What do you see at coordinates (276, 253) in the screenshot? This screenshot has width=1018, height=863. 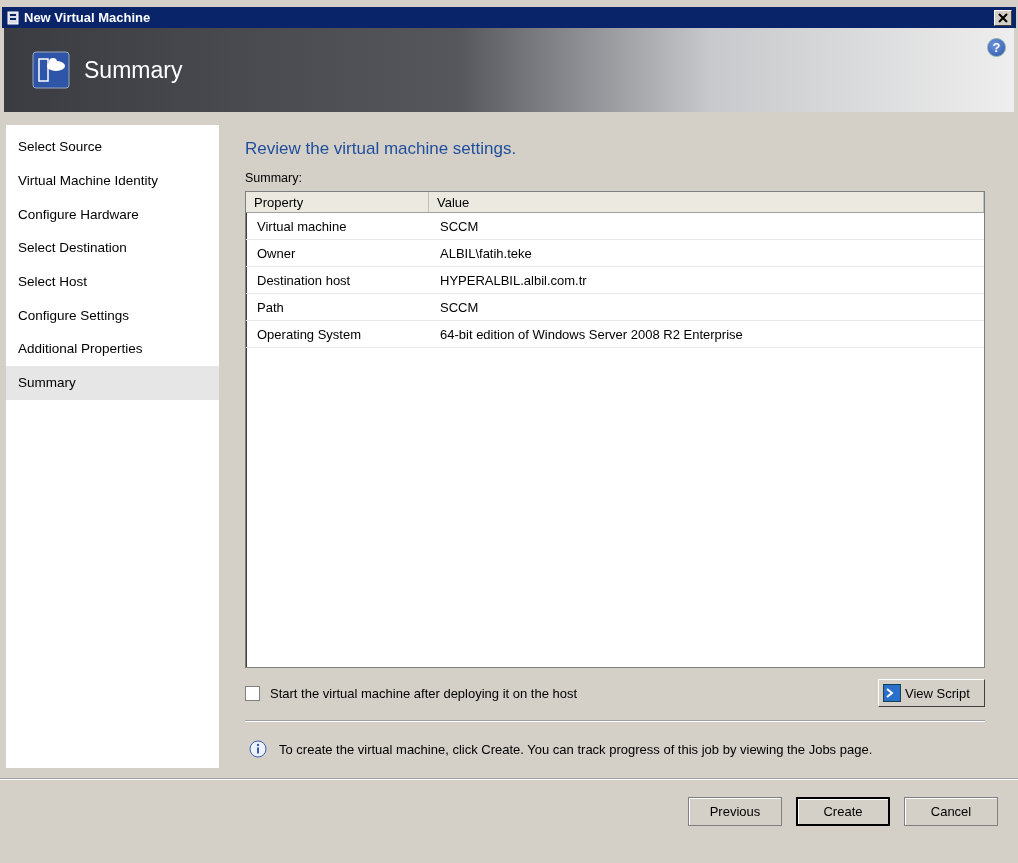 I see `table-cell-text: Owner` at bounding box center [276, 253].